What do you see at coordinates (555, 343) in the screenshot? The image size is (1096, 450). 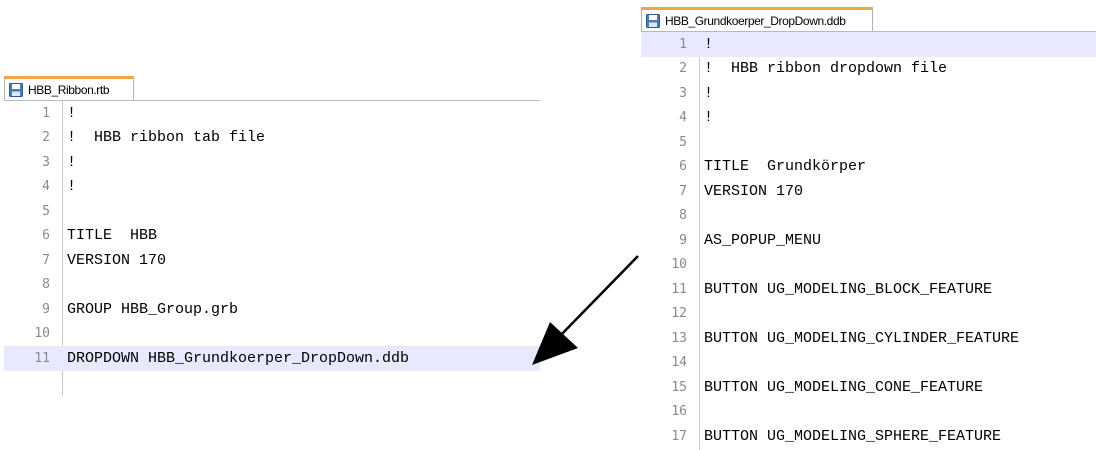 I see `arrow-head-icon` at bounding box center [555, 343].